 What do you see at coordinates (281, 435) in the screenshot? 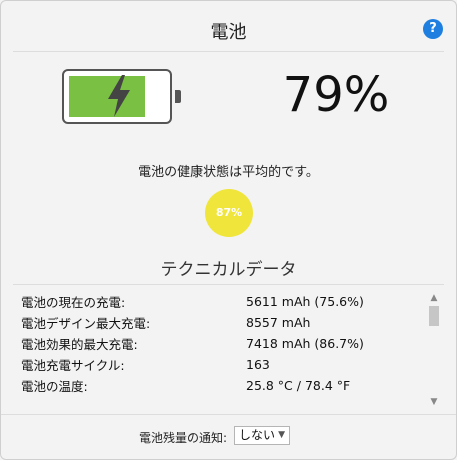
I see `chevron-down-icon: ▼` at bounding box center [281, 435].